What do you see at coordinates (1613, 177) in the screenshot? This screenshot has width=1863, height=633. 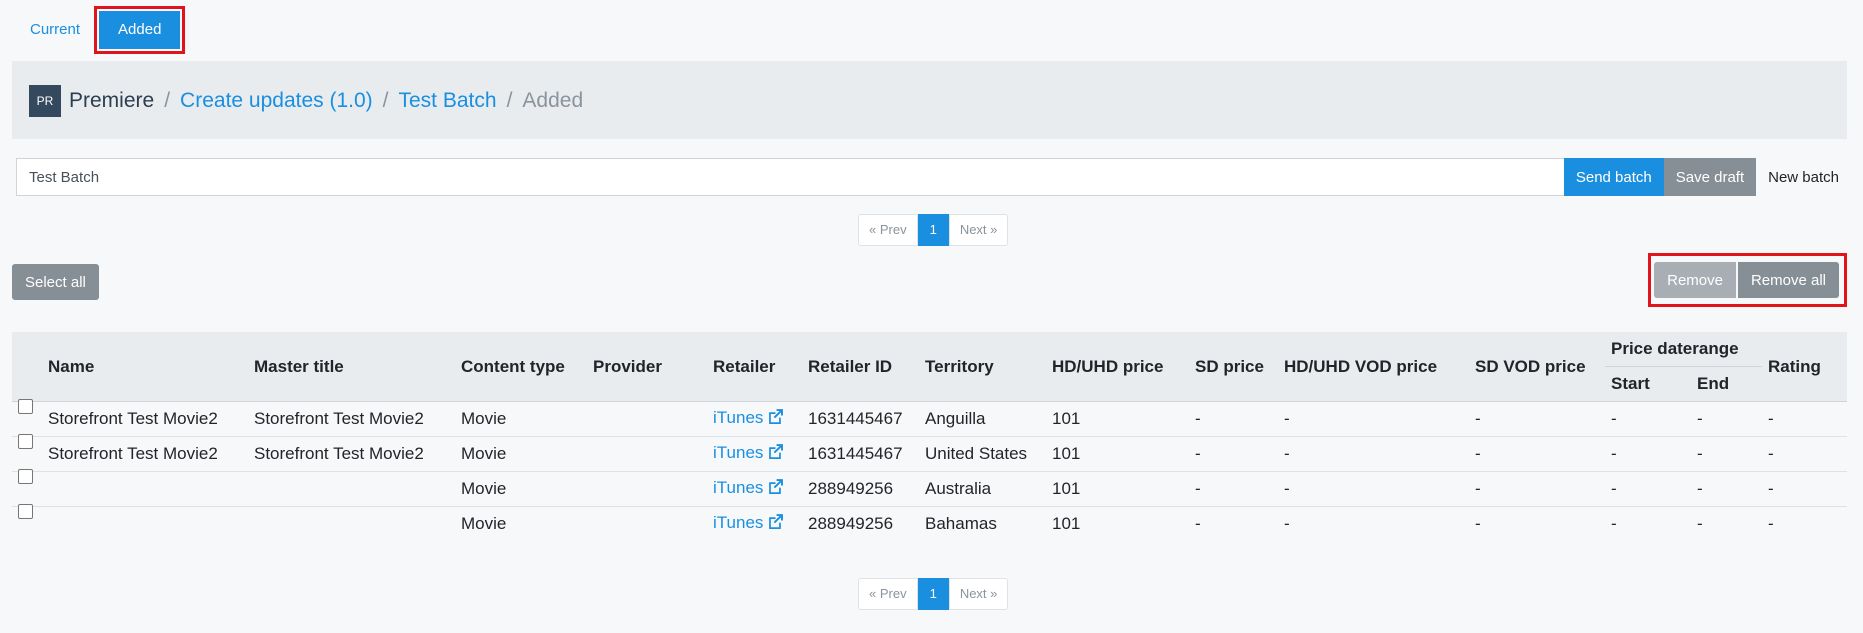 I see `send-batch-button: Send batch` at bounding box center [1613, 177].